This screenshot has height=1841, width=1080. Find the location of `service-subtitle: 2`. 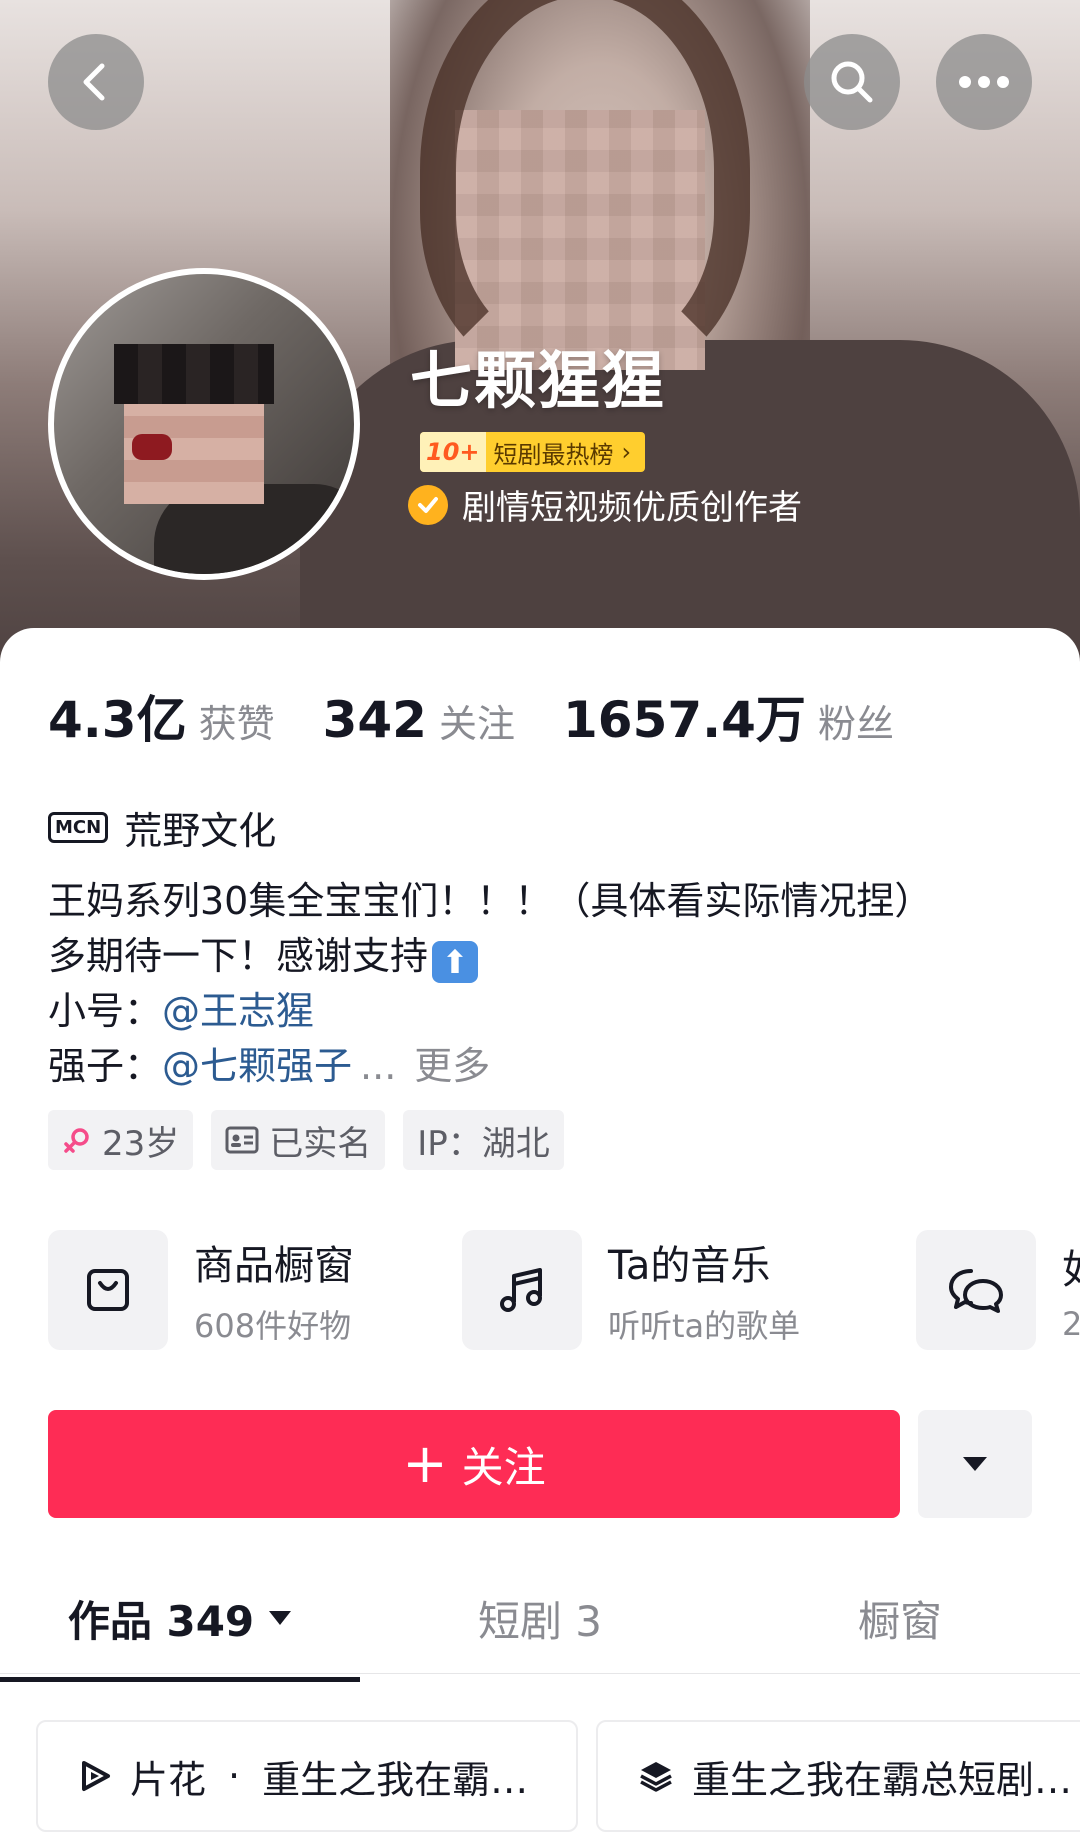

service-subtitle: 2 is located at coordinates (1071, 1324).